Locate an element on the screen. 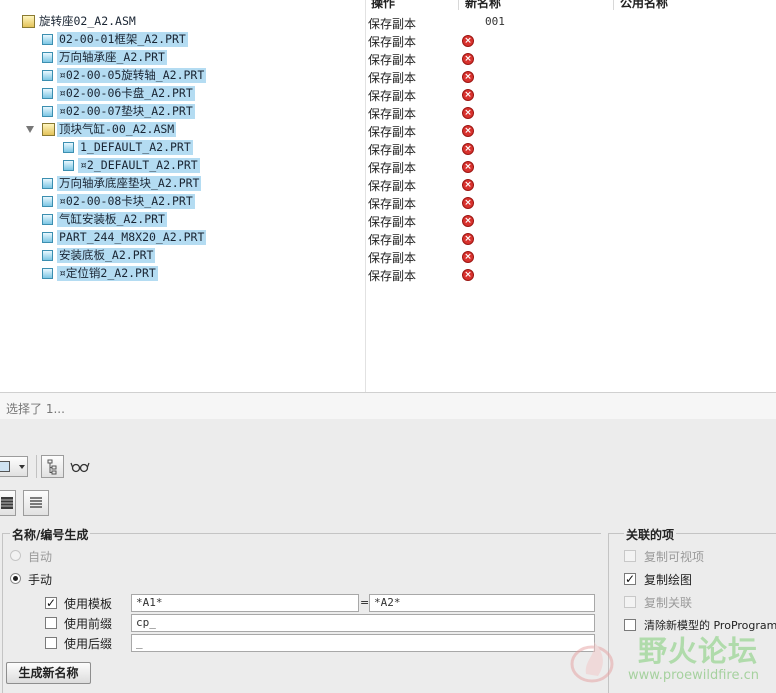 The width and height of the screenshot is (776, 693). tree-row: PART_244_M8X20_A2.PRT 保存副本 × is located at coordinates (388, 238).